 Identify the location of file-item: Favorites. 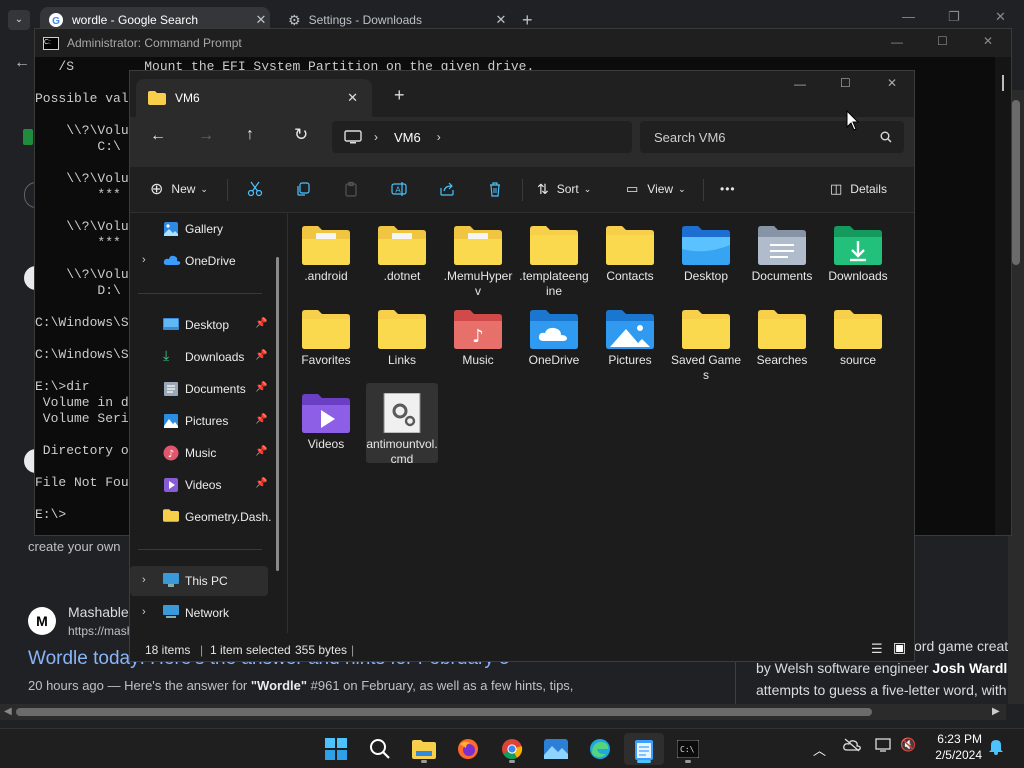
(326, 339).